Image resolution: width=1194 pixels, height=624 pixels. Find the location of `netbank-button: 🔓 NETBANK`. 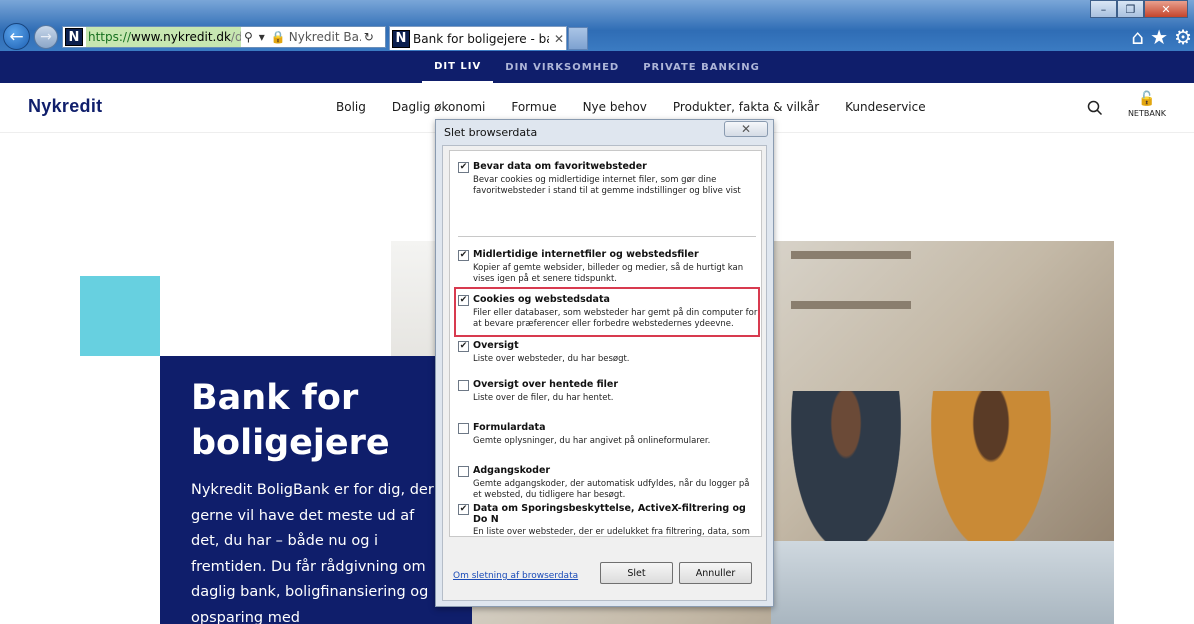

netbank-button: 🔓 NETBANK is located at coordinates (1147, 104).